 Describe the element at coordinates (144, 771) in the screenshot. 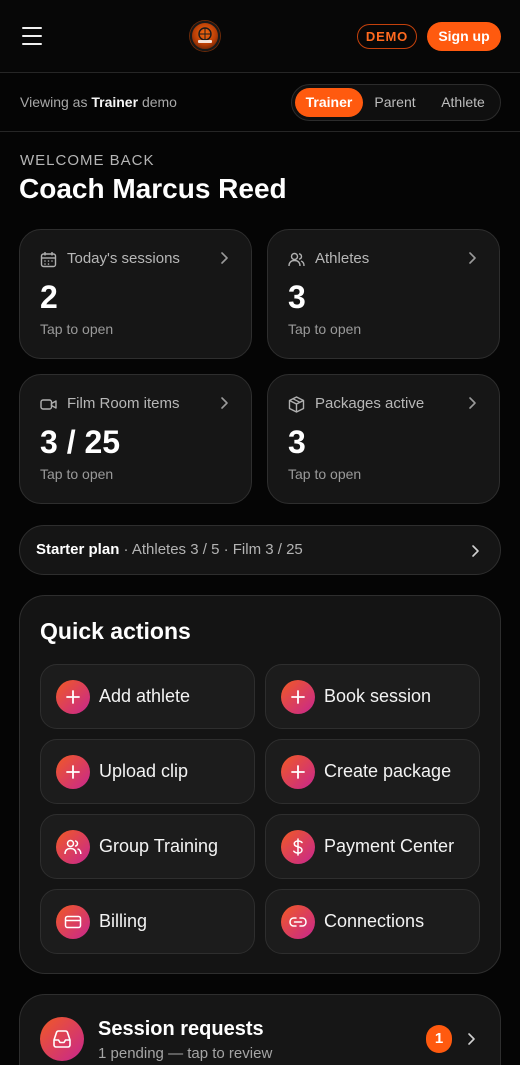

I see `action-label: Upload clip` at that location.